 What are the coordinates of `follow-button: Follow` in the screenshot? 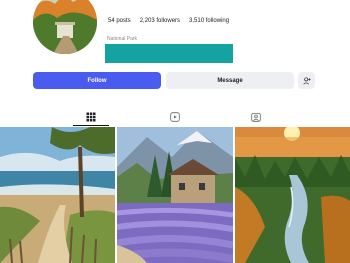 It's located at (97, 80).